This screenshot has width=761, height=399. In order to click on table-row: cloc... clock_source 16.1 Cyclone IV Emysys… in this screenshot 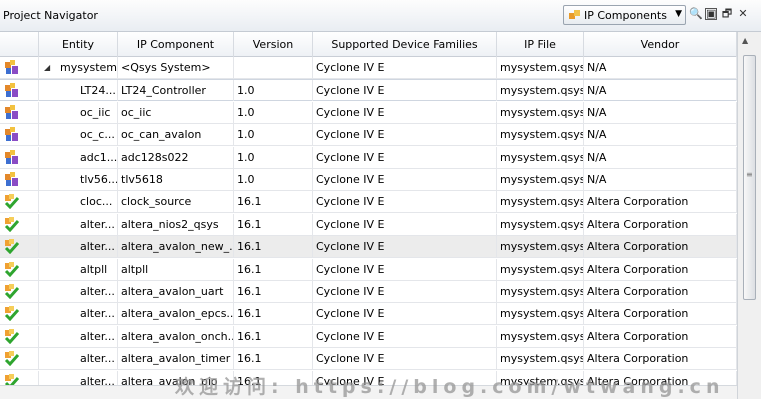, I will do `click(368, 202)`.